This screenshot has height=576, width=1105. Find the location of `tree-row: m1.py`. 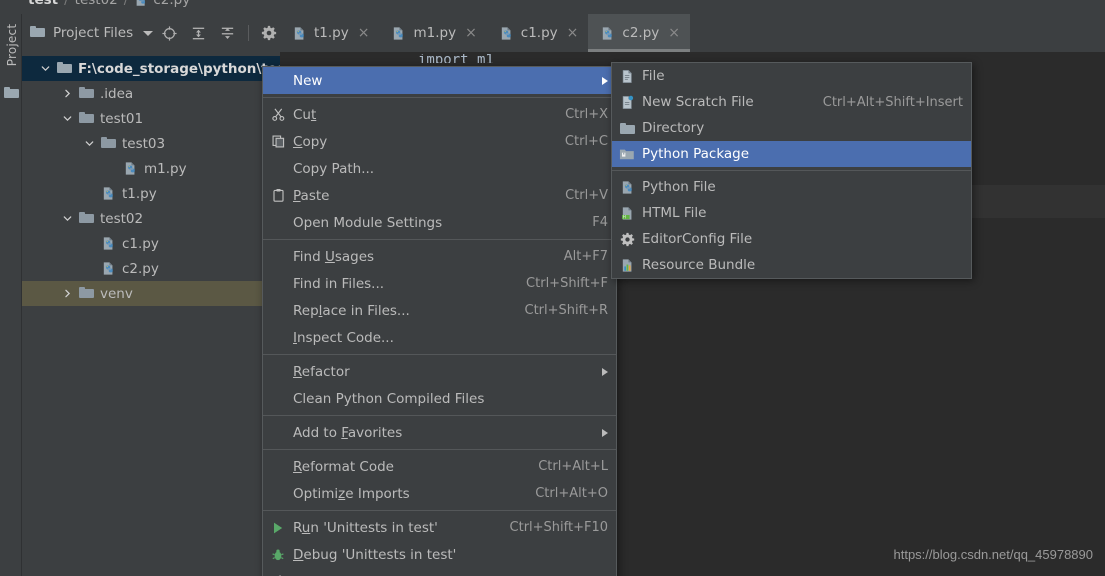

tree-row: m1.py is located at coordinates (151, 168).